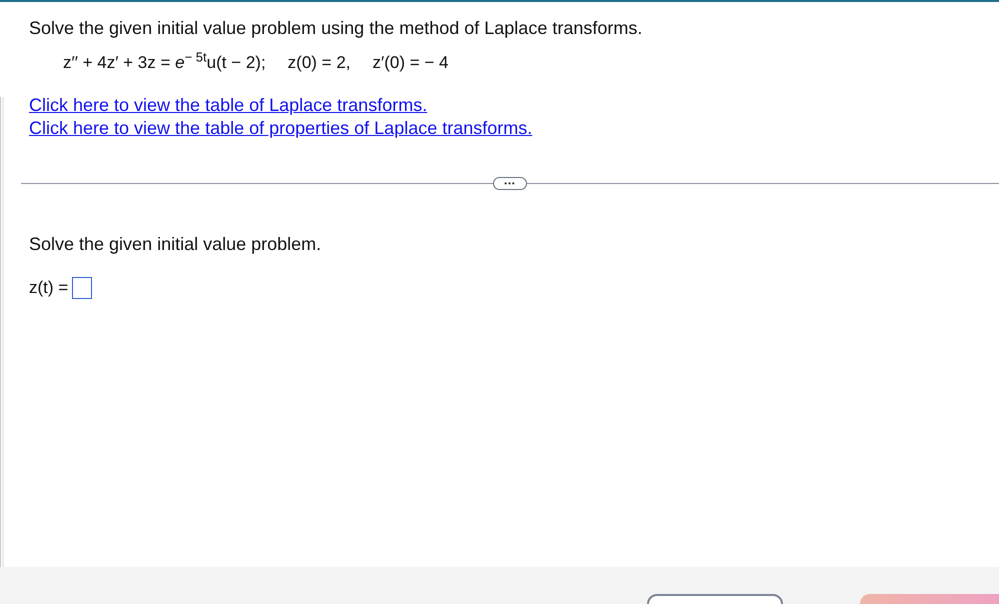  What do you see at coordinates (410, 63) in the screenshot?
I see `equation-text: z′(0) = − 4` at bounding box center [410, 63].